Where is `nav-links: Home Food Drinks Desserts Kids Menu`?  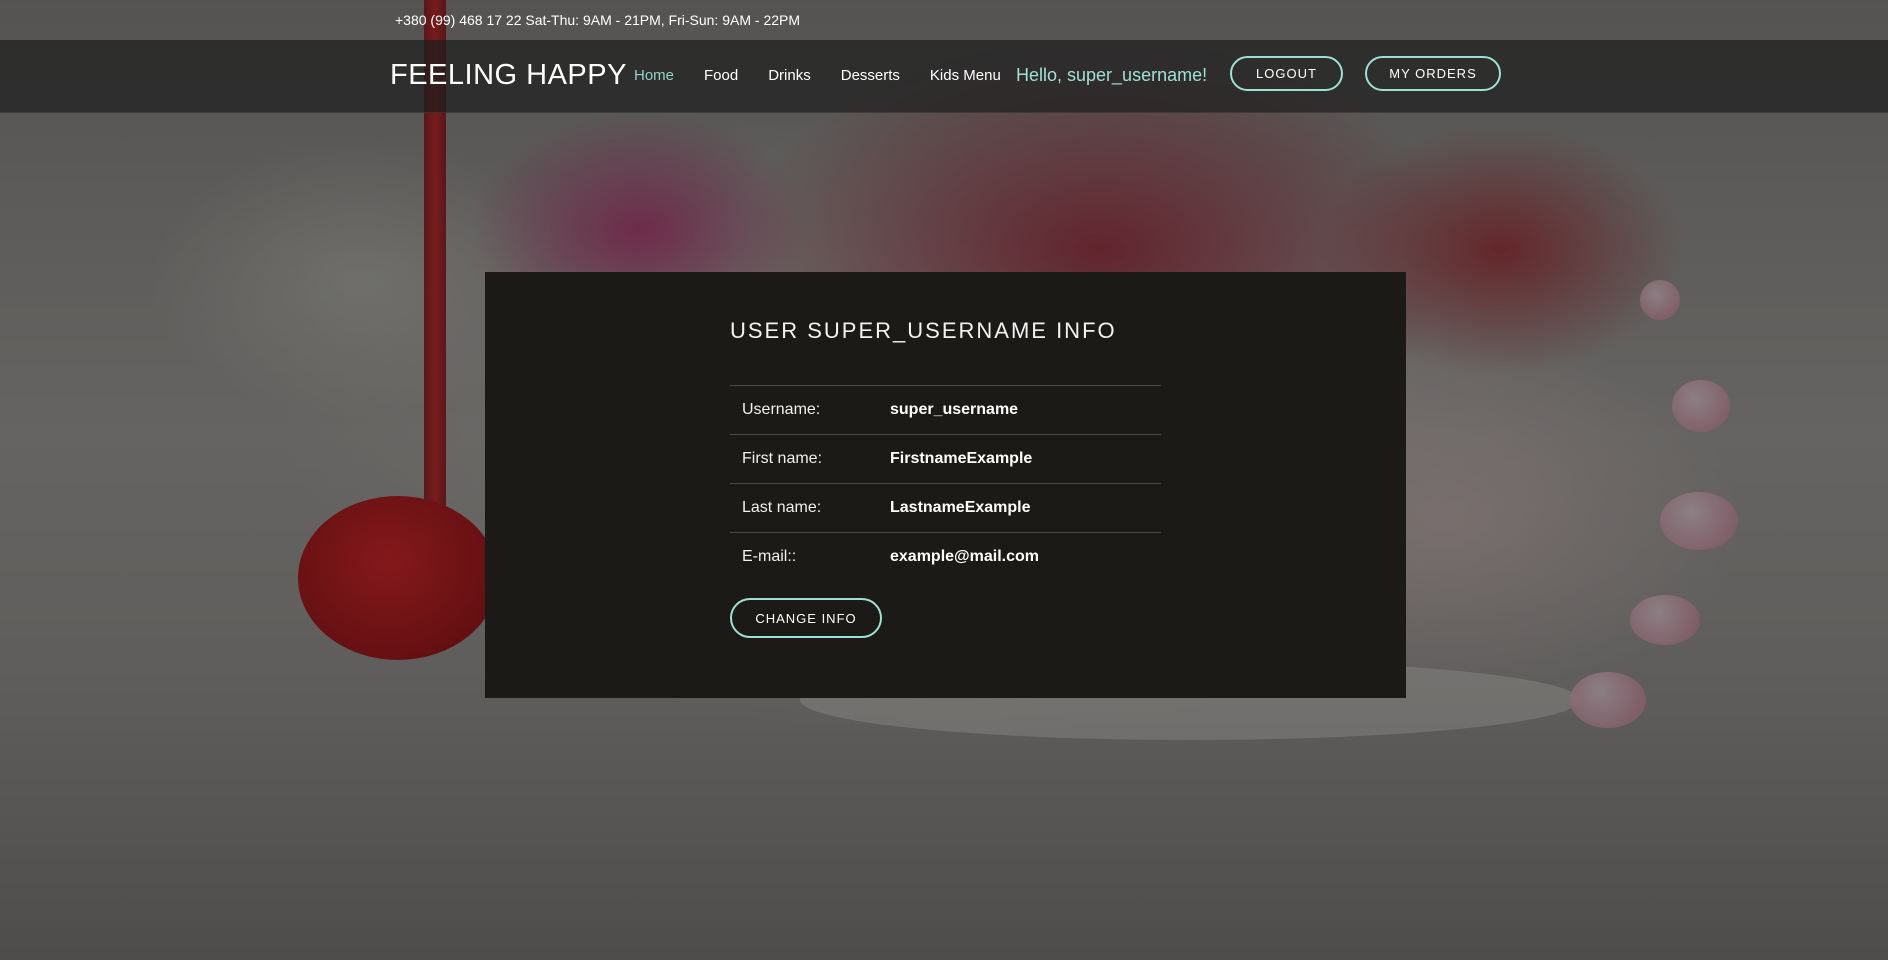 nav-links: Home Food Drinks Desserts Kids Menu is located at coordinates (832, 75).